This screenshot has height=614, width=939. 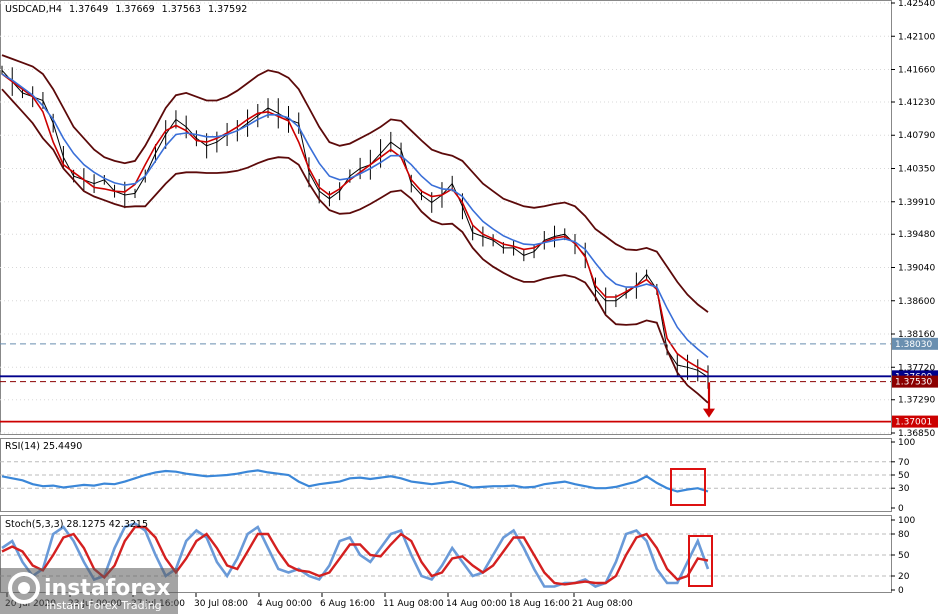 What do you see at coordinates (227, 9) in the screenshot?
I see `ohlc-close: 1.37592` at bounding box center [227, 9].